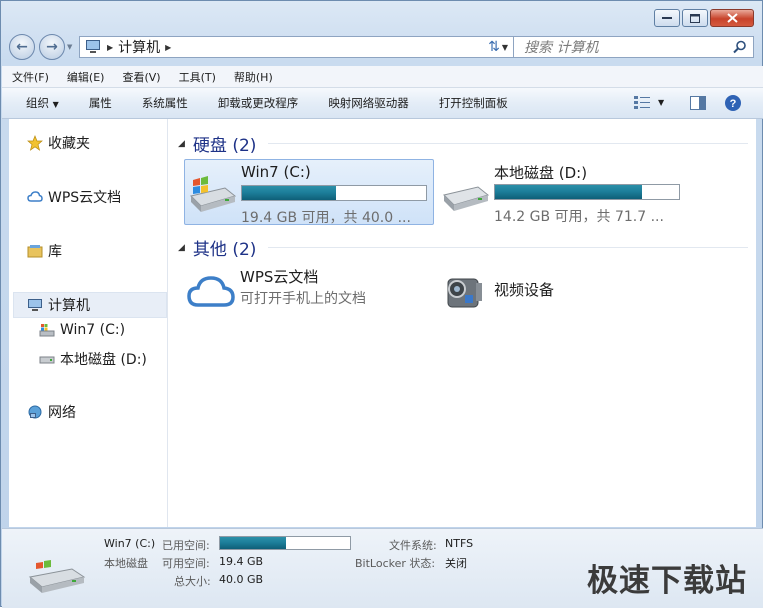  I want to click on detail-free-label: 可用空间:, so click(186, 563).